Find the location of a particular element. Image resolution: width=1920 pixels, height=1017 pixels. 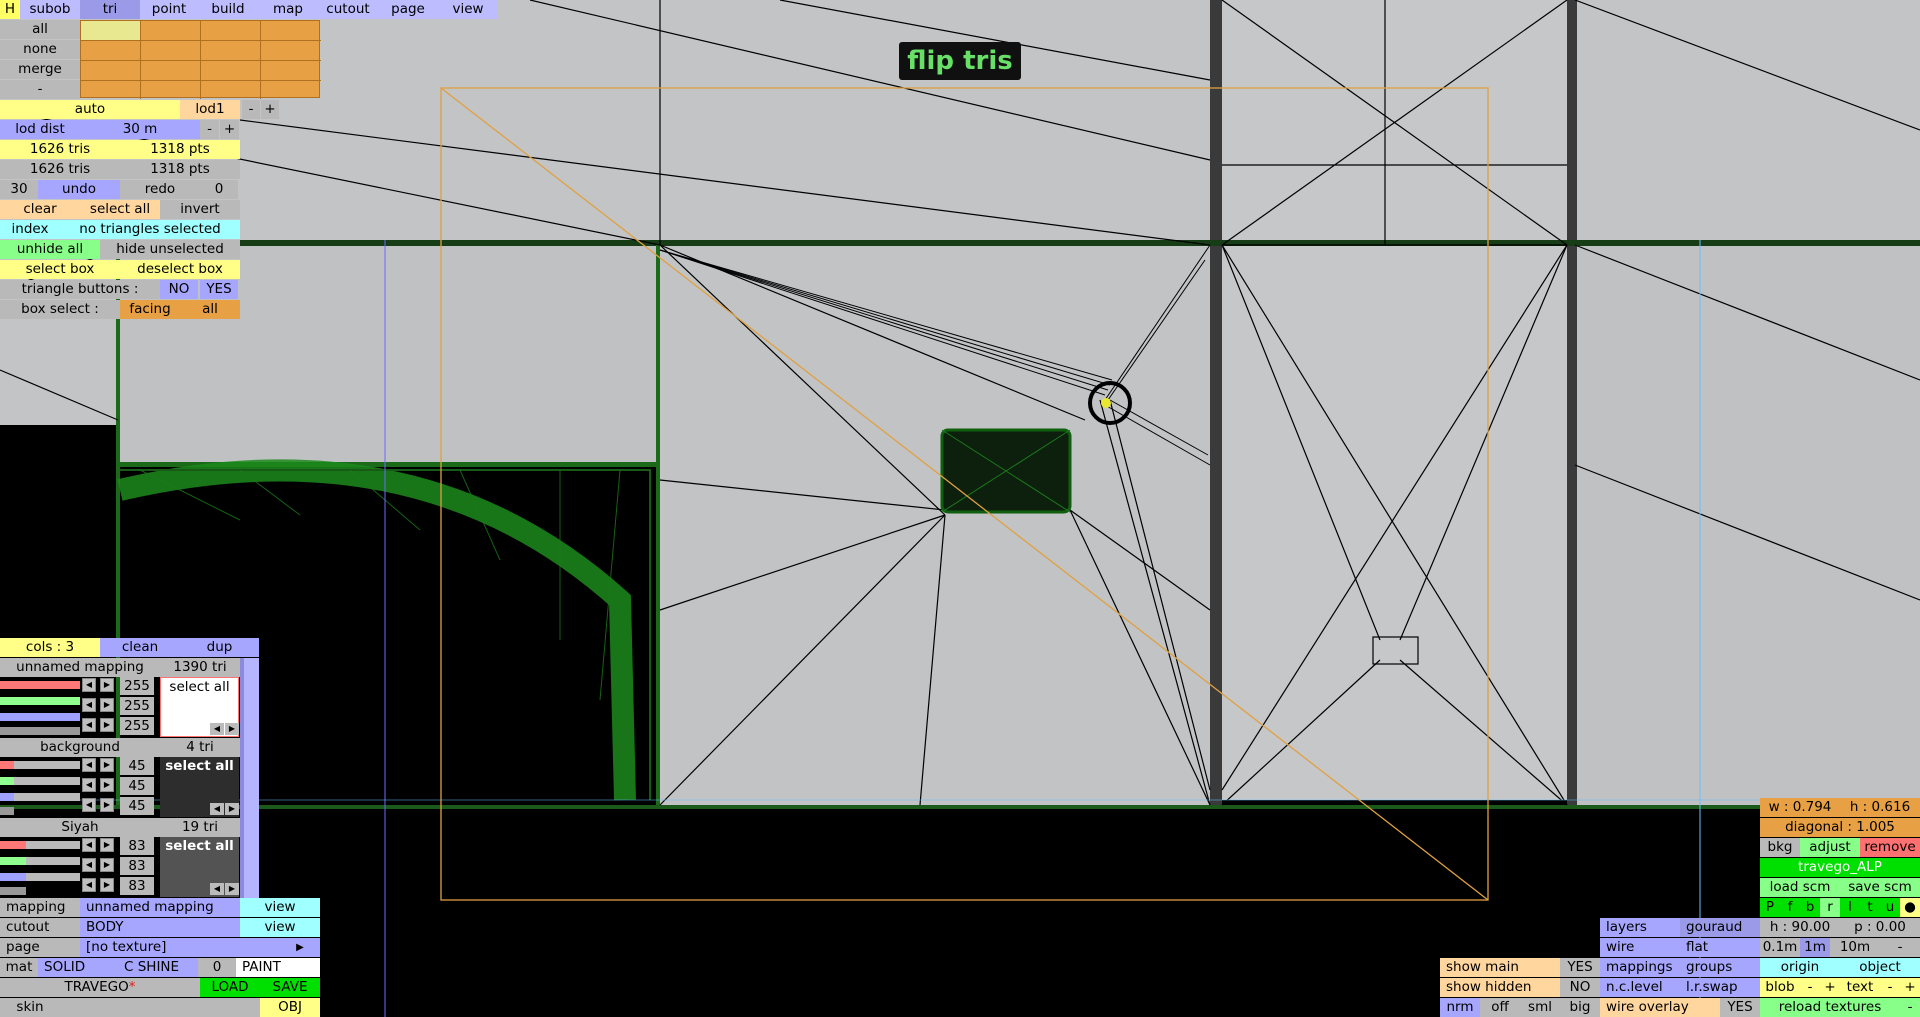

view-f-button: f is located at coordinates (1790, 907).